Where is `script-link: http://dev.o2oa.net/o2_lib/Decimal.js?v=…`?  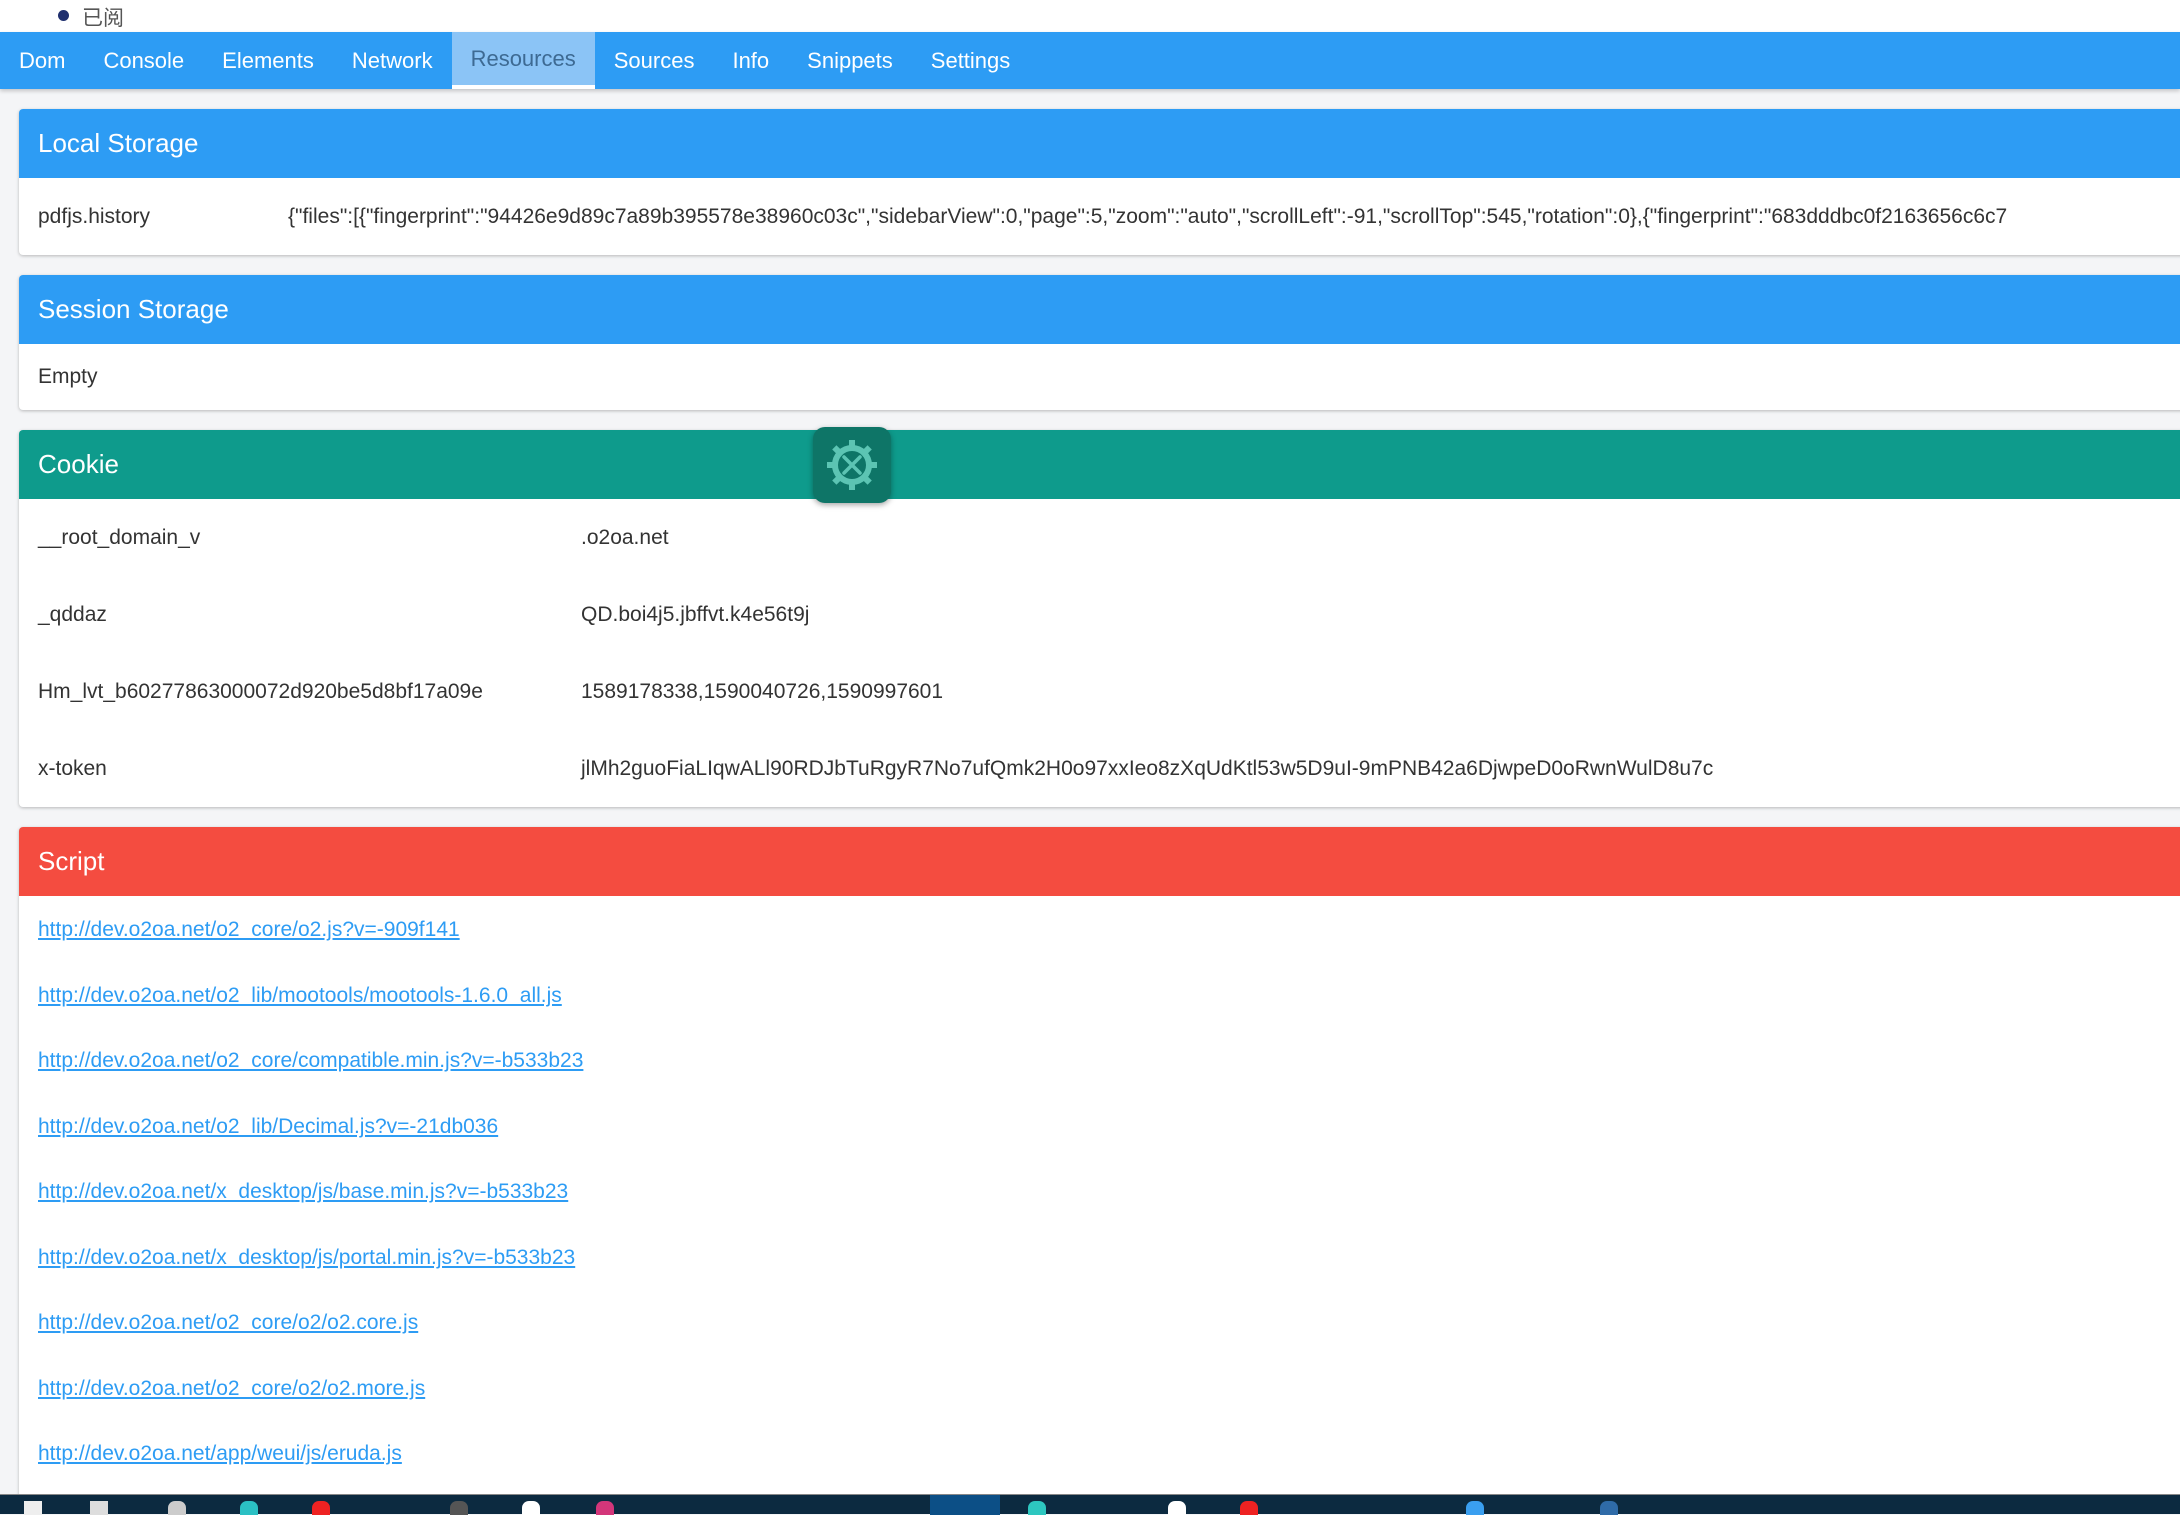
script-link: http://dev.o2oa.net/o2_lib/Decimal.js?v=… is located at coordinates (1109, 1138).